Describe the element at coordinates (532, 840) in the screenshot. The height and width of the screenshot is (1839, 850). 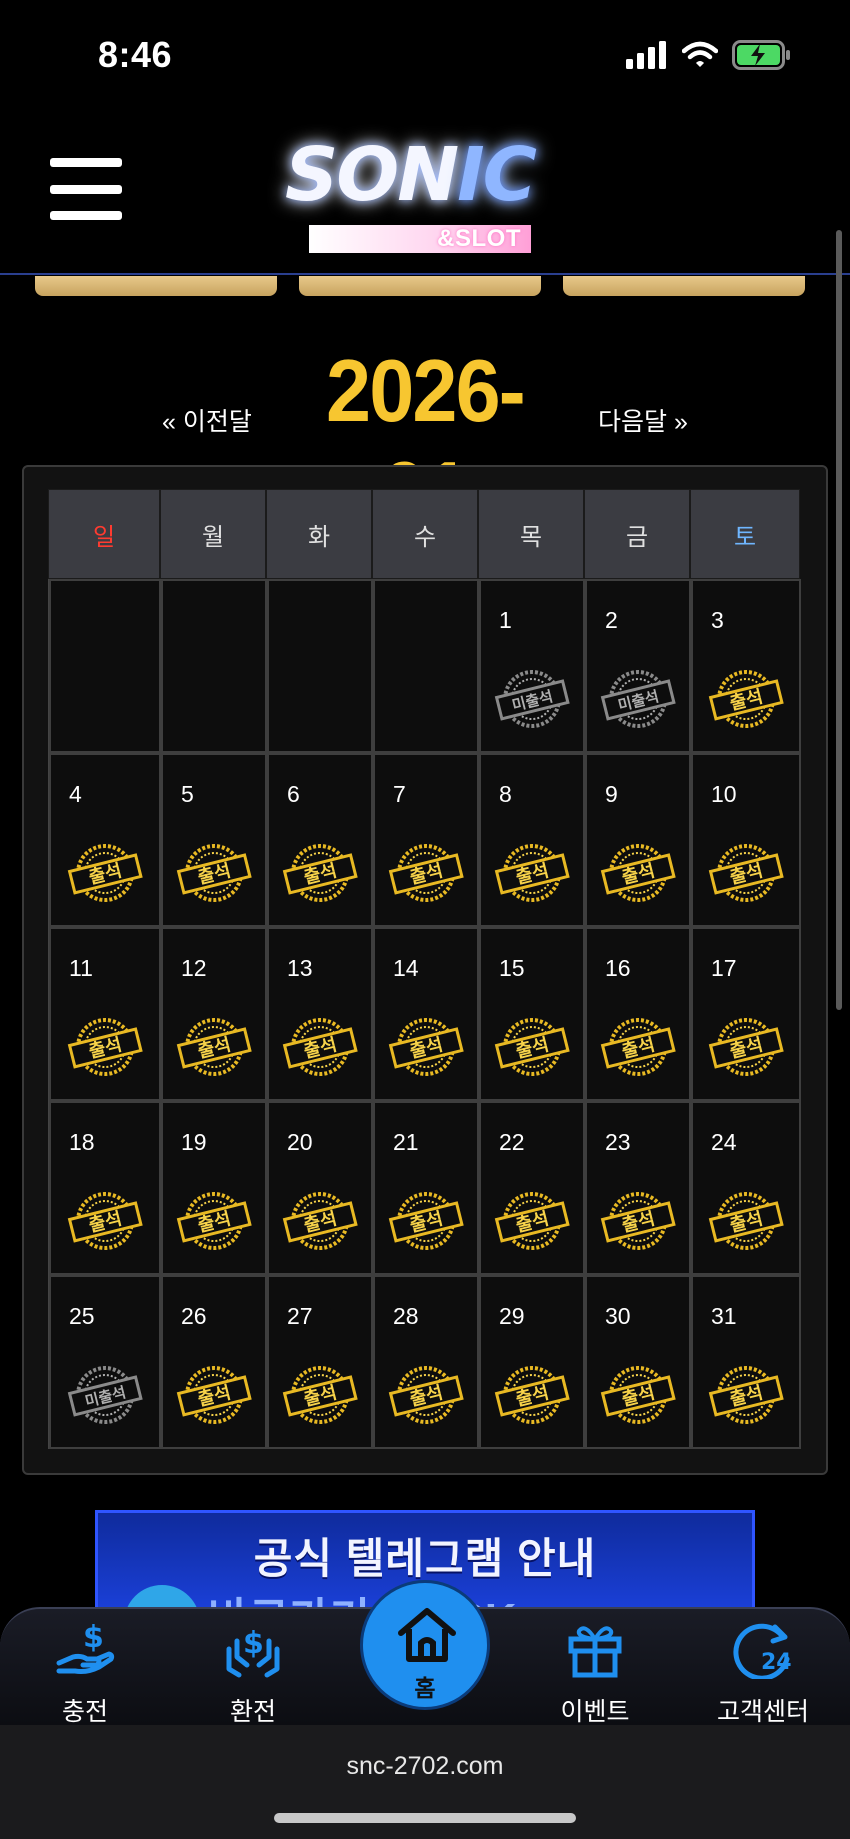
I see `day-cell: 8 출석` at that location.